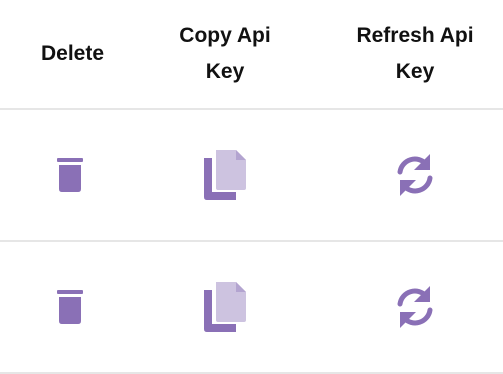 Image resolution: width=503 pixels, height=374 pixels. I want to click on header-refresh-label-line2: Key, so click(415, 71).